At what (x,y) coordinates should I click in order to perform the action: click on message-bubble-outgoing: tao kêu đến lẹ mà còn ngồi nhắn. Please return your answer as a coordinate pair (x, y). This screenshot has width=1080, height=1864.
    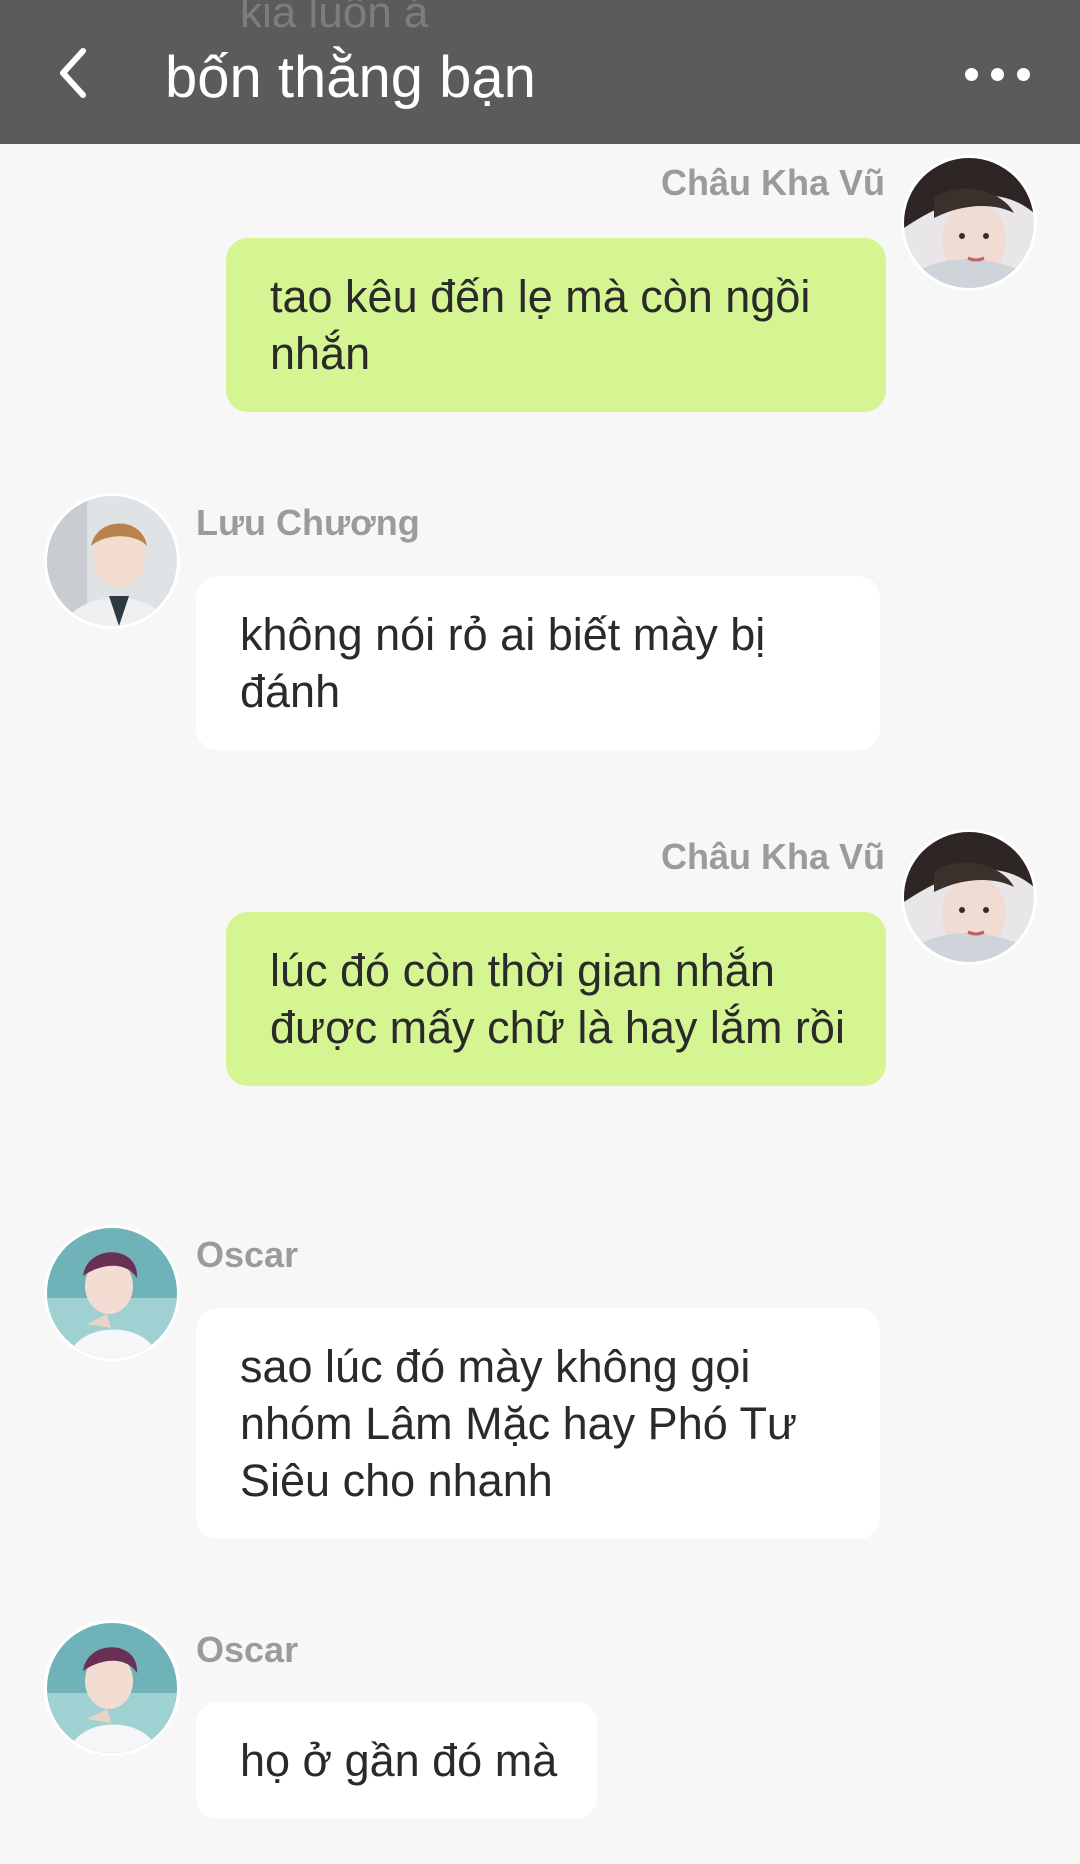
    Looking at the image, I should click on (556, 325).